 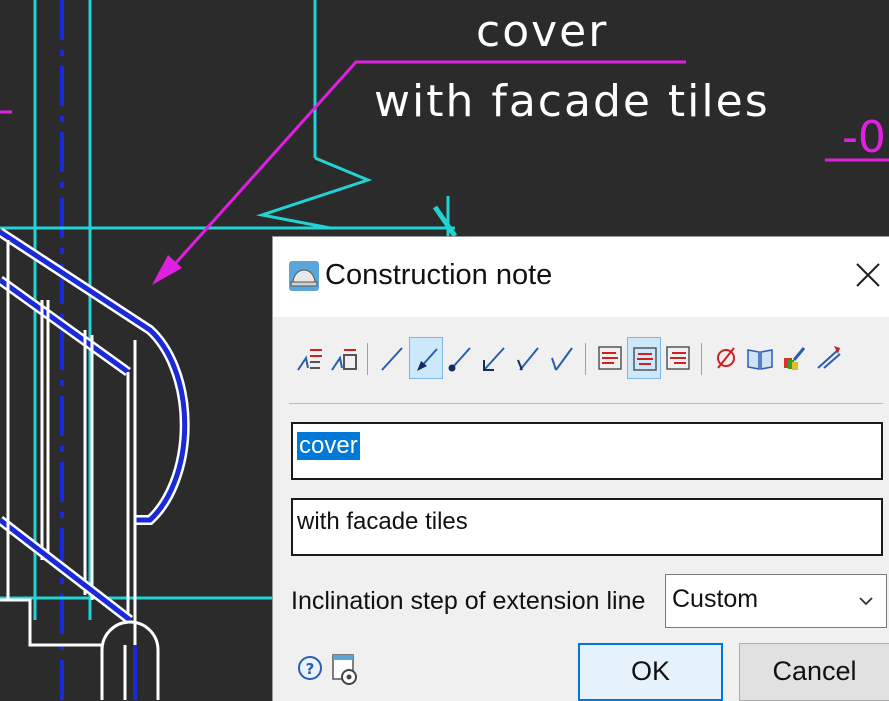 I want to click on book-icon, so click(x=760, y=359).